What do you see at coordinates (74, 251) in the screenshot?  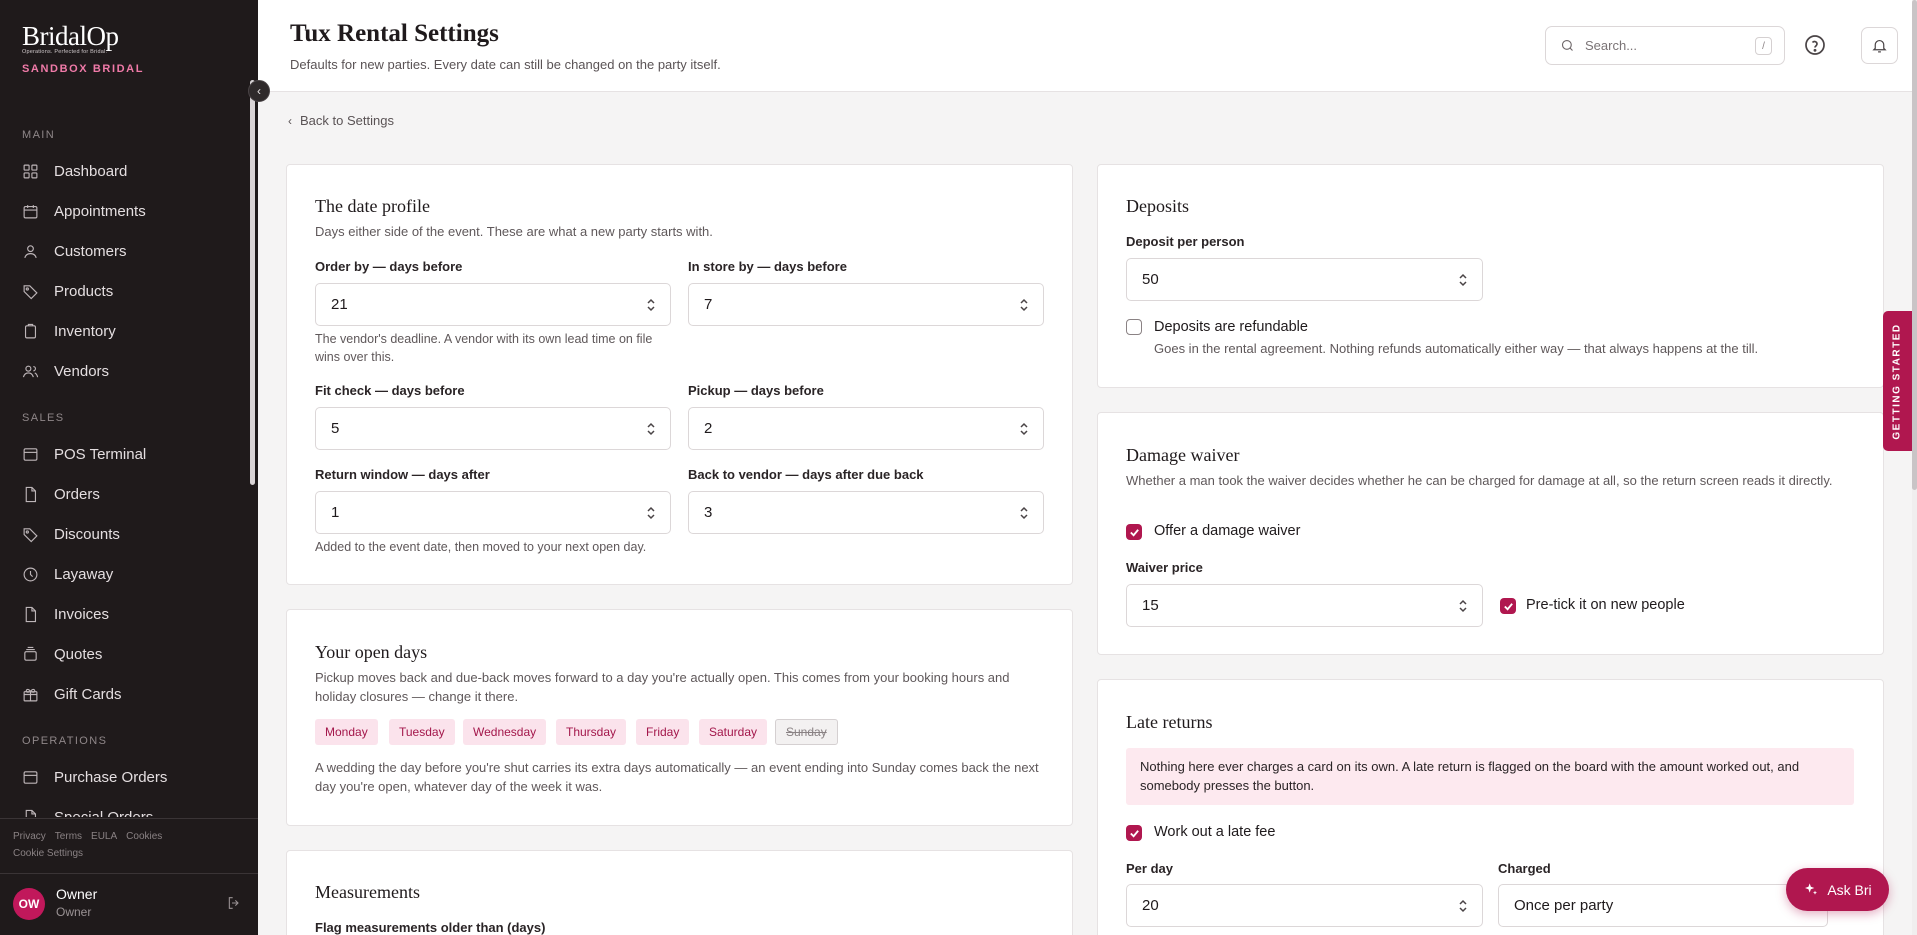 I see `sidebar-item-customers: Customers` at bounding box center [74, 251].